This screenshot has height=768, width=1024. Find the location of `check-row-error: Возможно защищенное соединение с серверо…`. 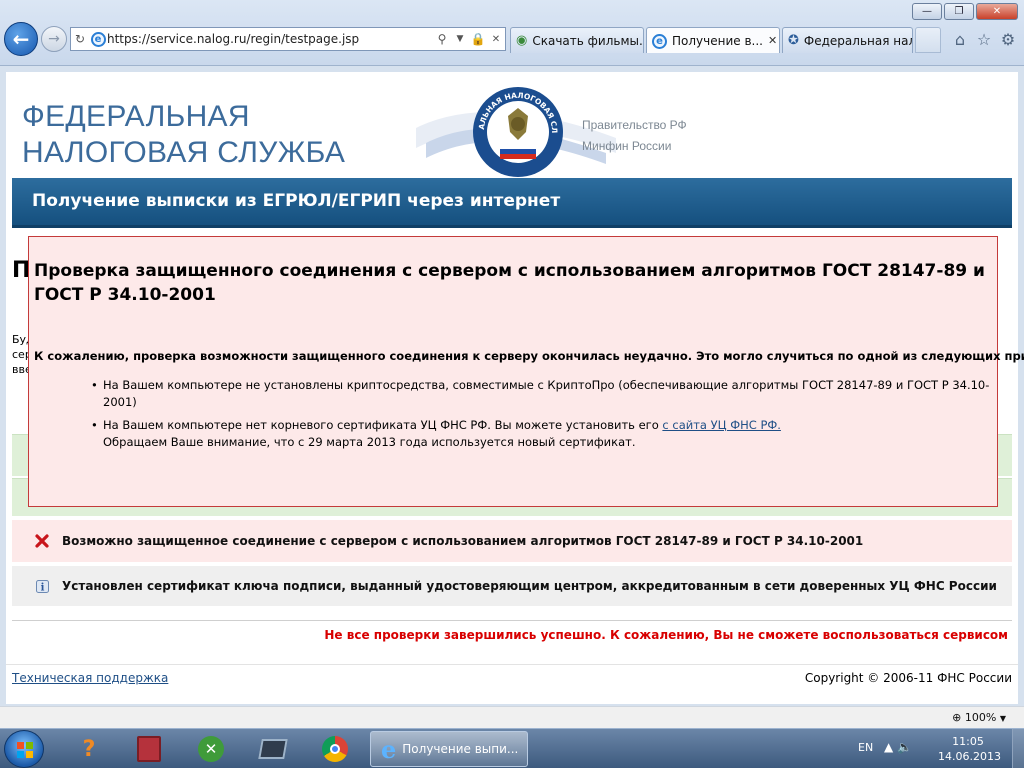

check-row-error: Возможно защищенное соединение с серверо… is located at coordinates (512, 541).